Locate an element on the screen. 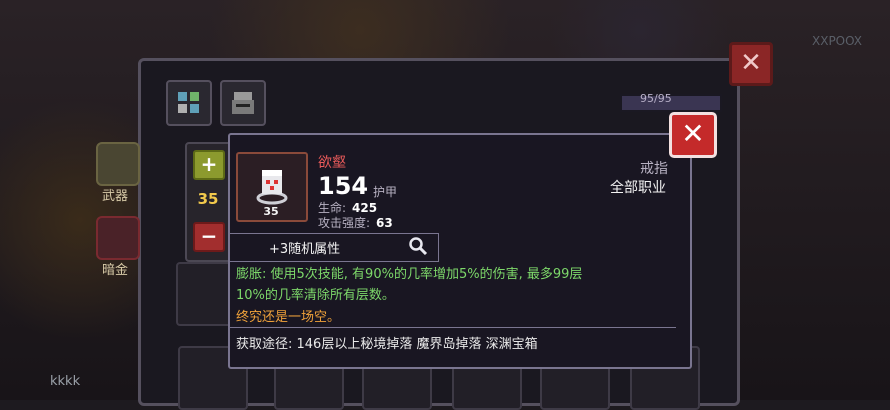 Image resolution: width=890 pixels, height=410 pixels. dark-gold-label: 暗金 is located at coordinates (115, 270).